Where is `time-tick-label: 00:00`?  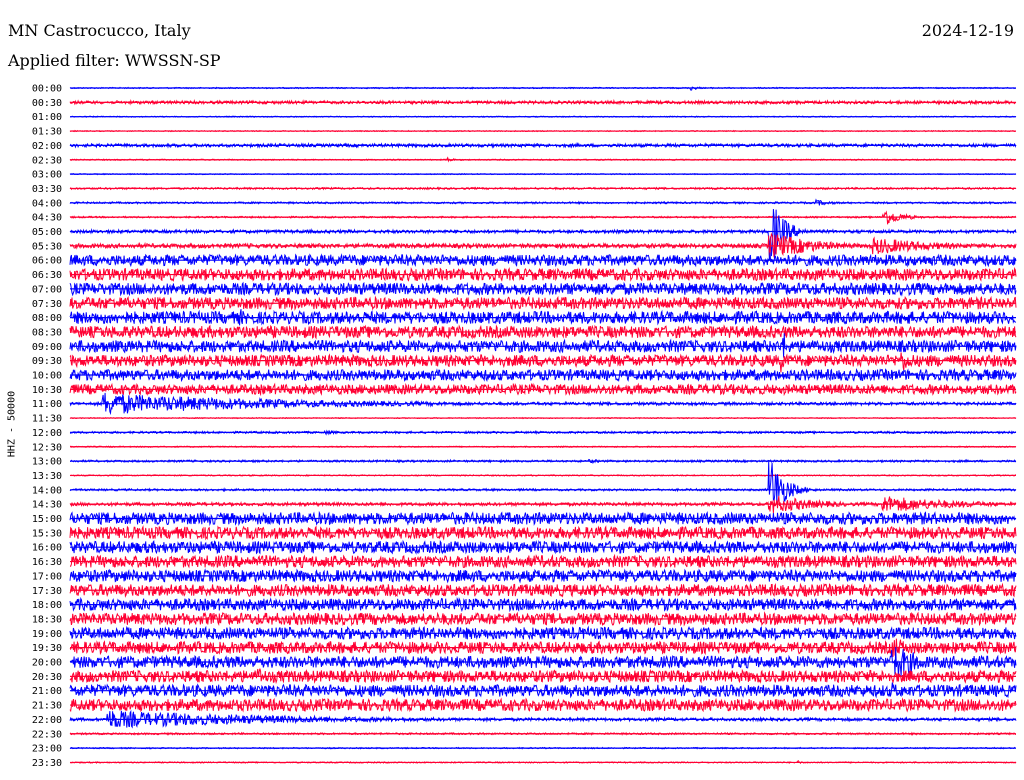
time-tick-label: 00:00 is located at coordinates (47, 89).